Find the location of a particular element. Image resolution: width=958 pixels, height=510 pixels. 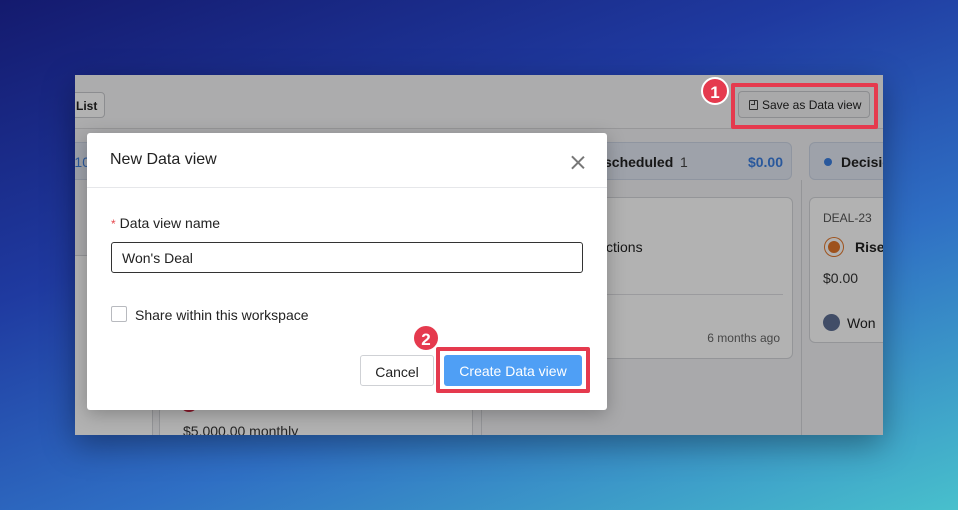

step-badge-1: 1 is located at coordinates (715, 91).